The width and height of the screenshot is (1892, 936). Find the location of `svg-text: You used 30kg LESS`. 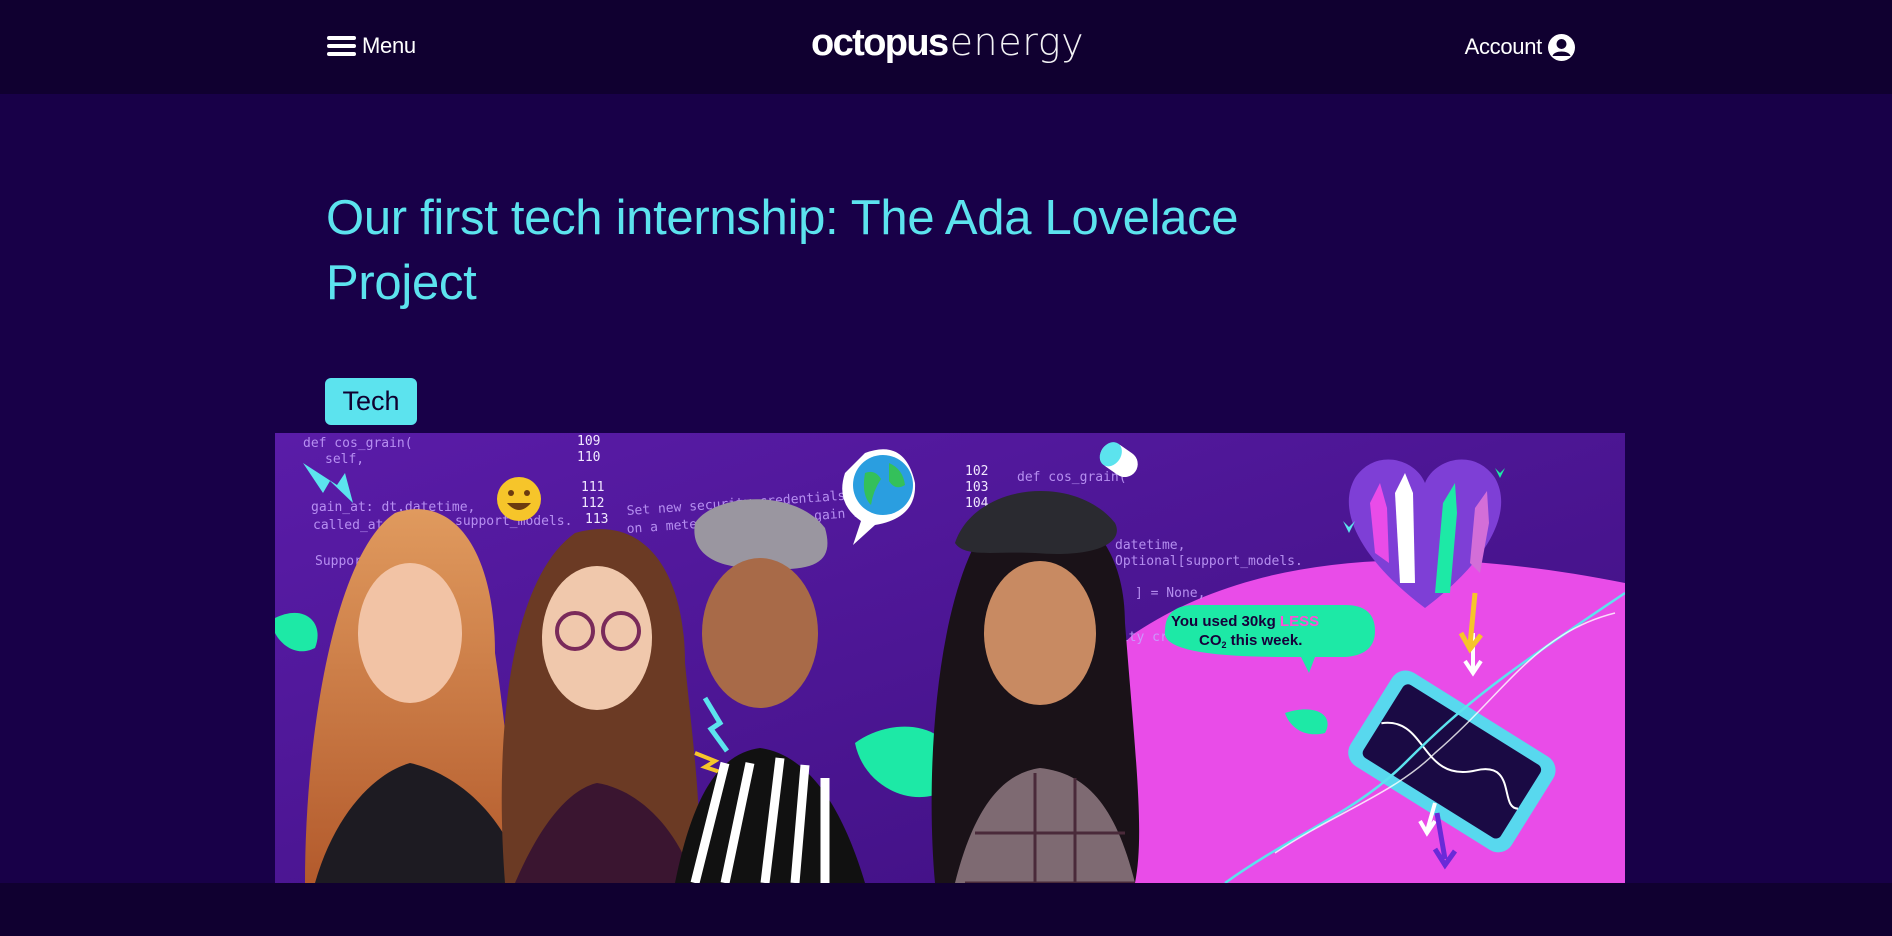

svg-text: You used 30kg LESS is located at coordinates (1245, 621).